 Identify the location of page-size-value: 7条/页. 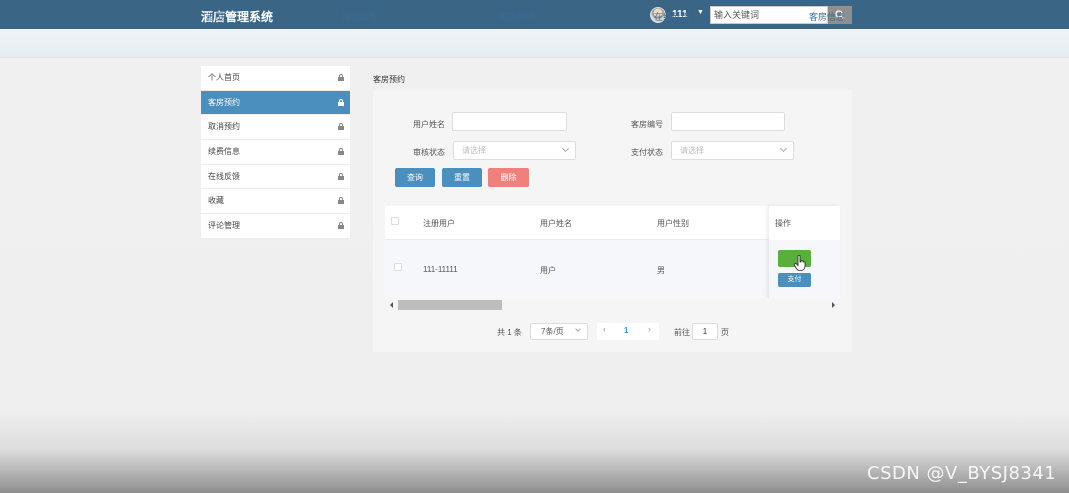
(552, 331).